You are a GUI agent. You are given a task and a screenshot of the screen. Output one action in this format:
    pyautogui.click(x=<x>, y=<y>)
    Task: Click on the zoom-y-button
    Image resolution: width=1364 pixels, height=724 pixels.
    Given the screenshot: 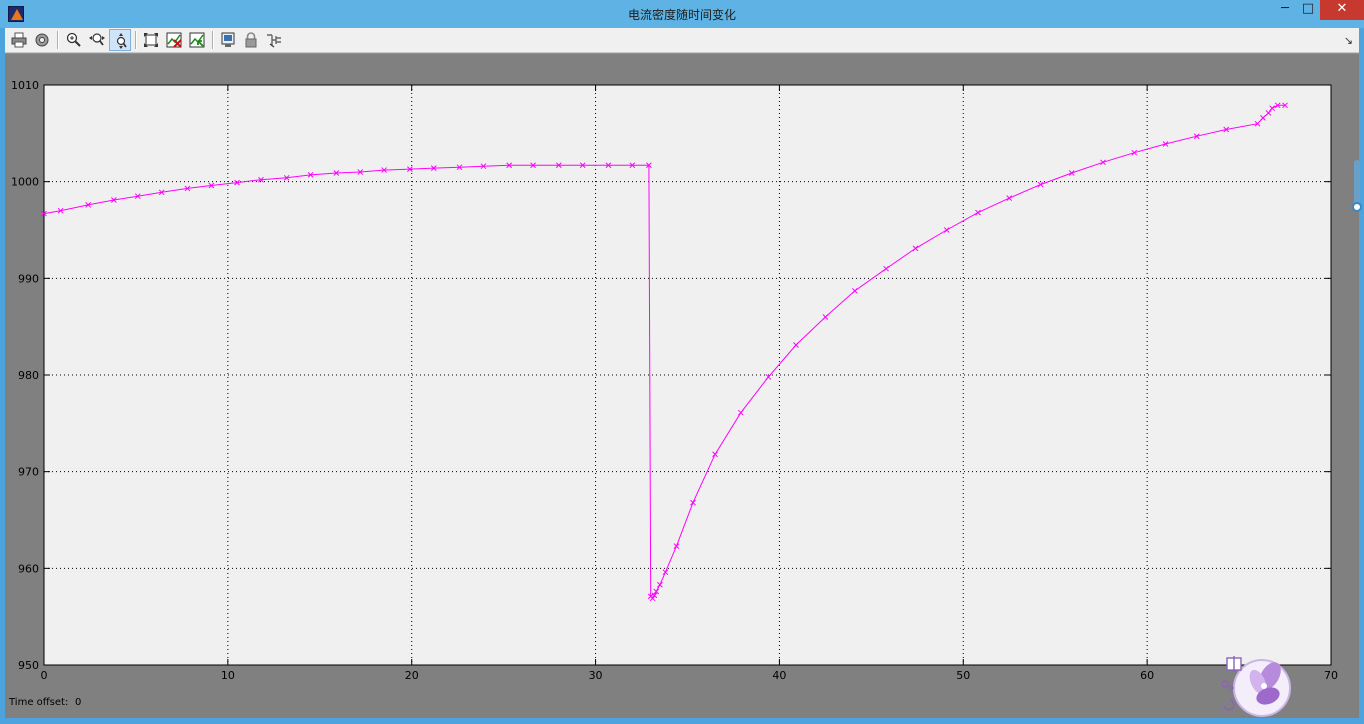 What is the action you would take?
    pyautogui.click(x=120, y=40)
    